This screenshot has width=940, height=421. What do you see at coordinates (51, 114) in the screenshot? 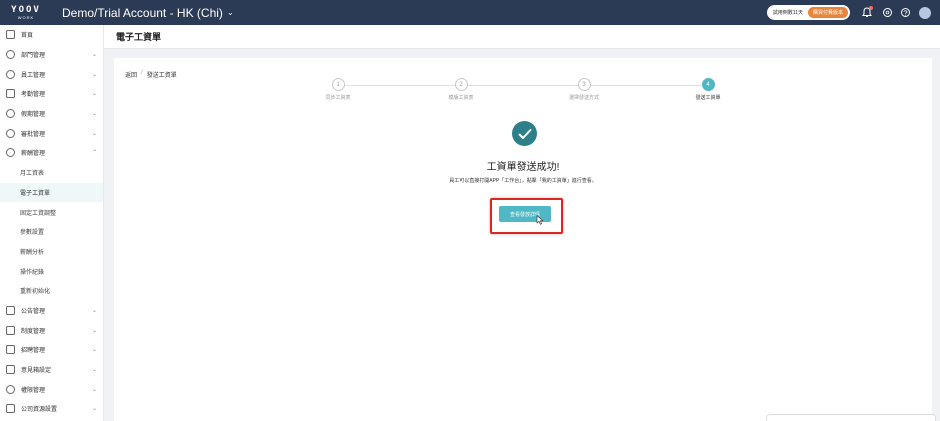
I see `sidebar-item-leave: 假期管理 ⌄` at bounding box center [51, 114].